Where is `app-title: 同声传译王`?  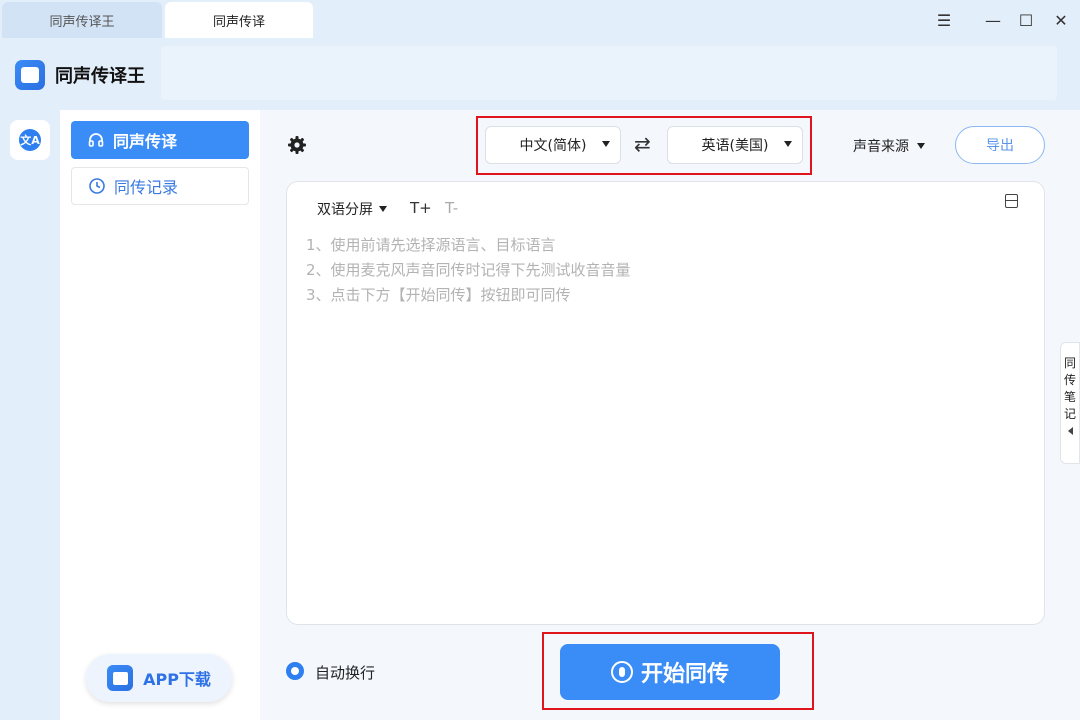
app-title: 同声传译王 is located at coordinates (100, 76).